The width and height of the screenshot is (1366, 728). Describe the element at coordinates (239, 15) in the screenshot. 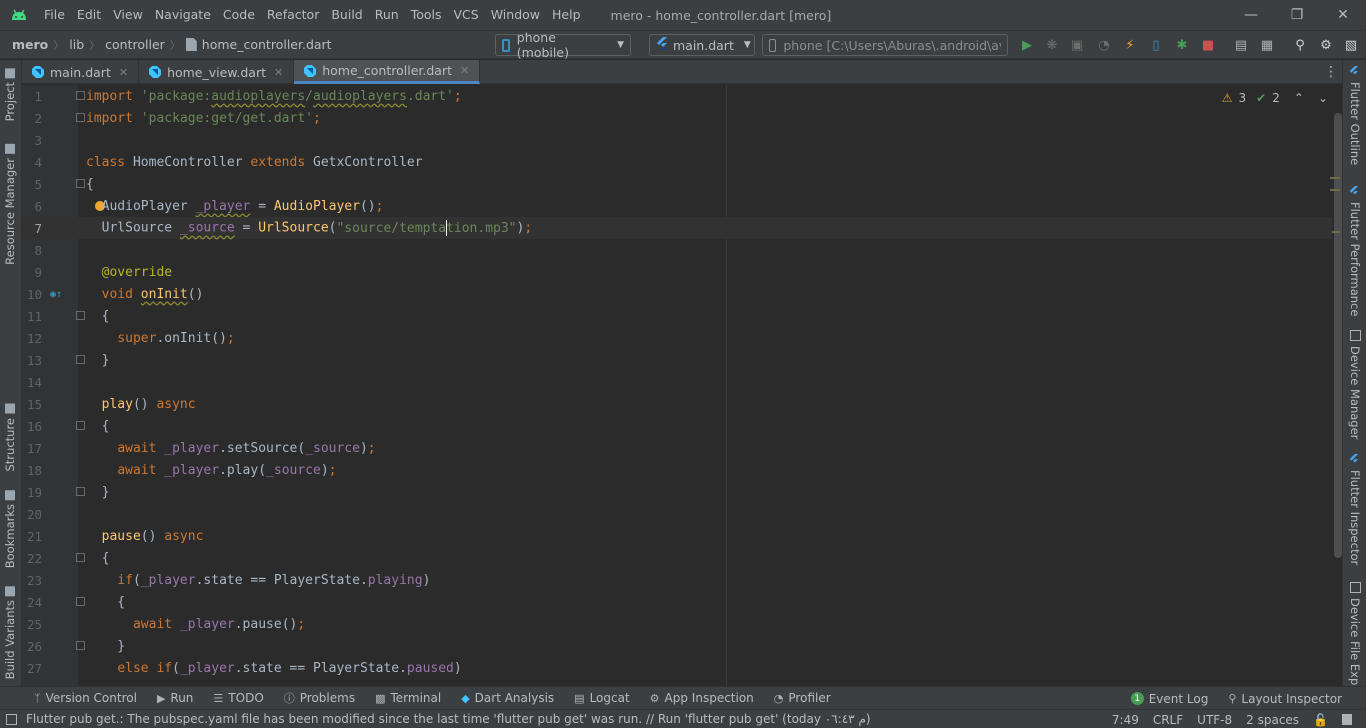

I see `menu-code: Code` at that location.